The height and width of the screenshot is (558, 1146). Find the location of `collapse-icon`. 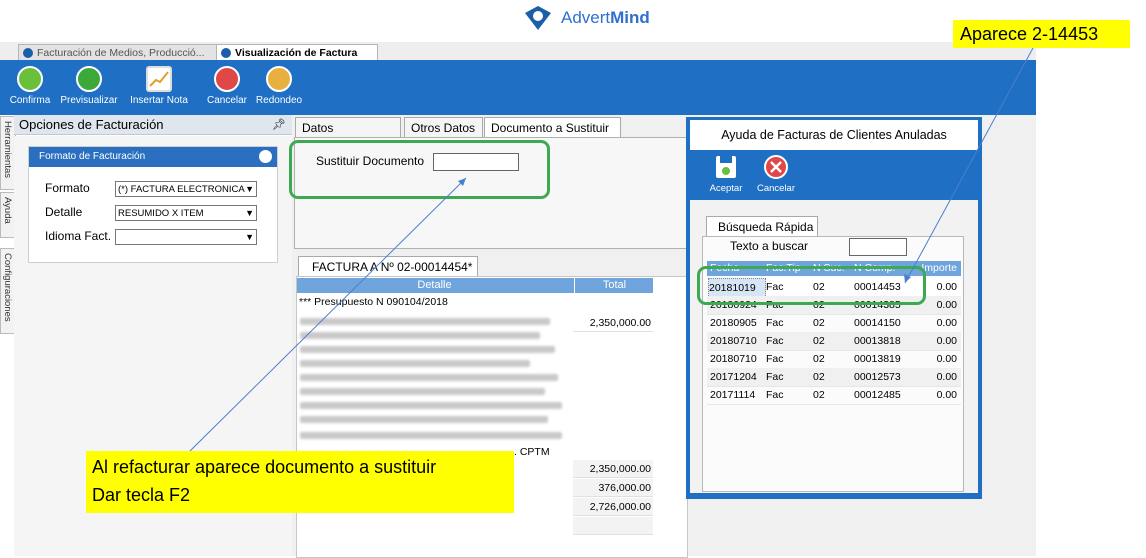

collapse-icon is located at coordinates (265, 156).